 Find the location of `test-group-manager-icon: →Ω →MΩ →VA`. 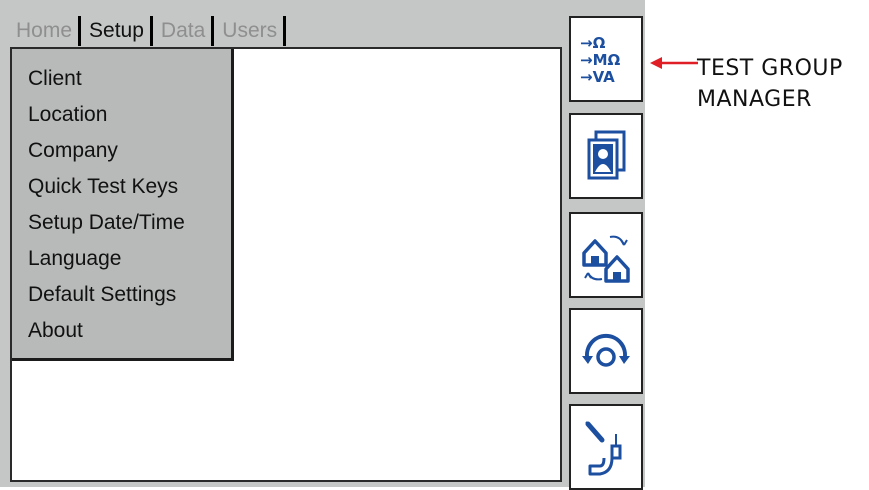

test-group-manager-icon: →Ω →MΩ →VA is located at coordinates (600, 60).